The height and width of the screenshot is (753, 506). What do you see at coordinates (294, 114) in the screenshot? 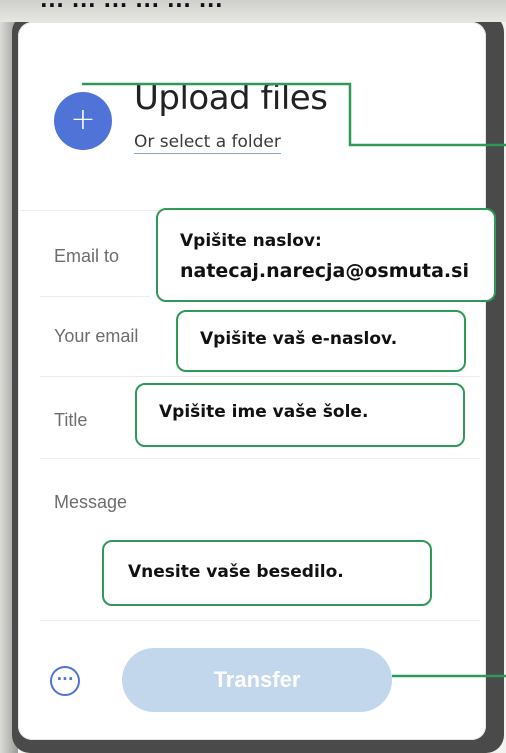
I see `upload-annotation-line` at bounding box center [294, 114].